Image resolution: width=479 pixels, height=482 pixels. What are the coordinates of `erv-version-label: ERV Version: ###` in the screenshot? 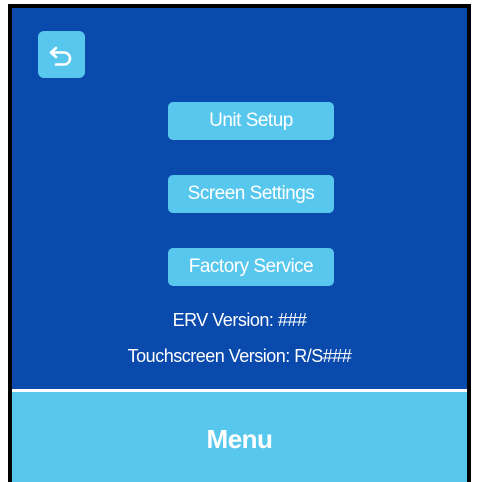 It's located at (239, 320).